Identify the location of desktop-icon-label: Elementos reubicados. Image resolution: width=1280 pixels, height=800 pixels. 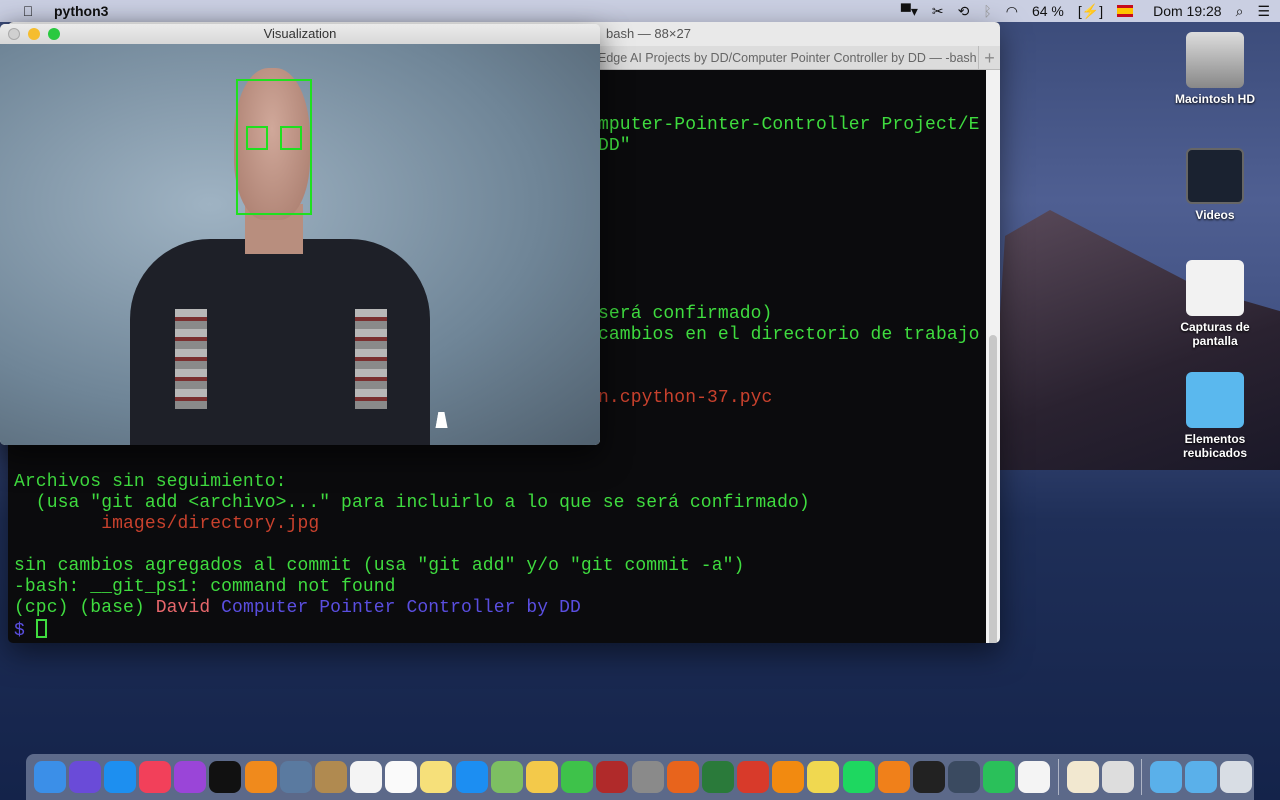
(1215, 446).